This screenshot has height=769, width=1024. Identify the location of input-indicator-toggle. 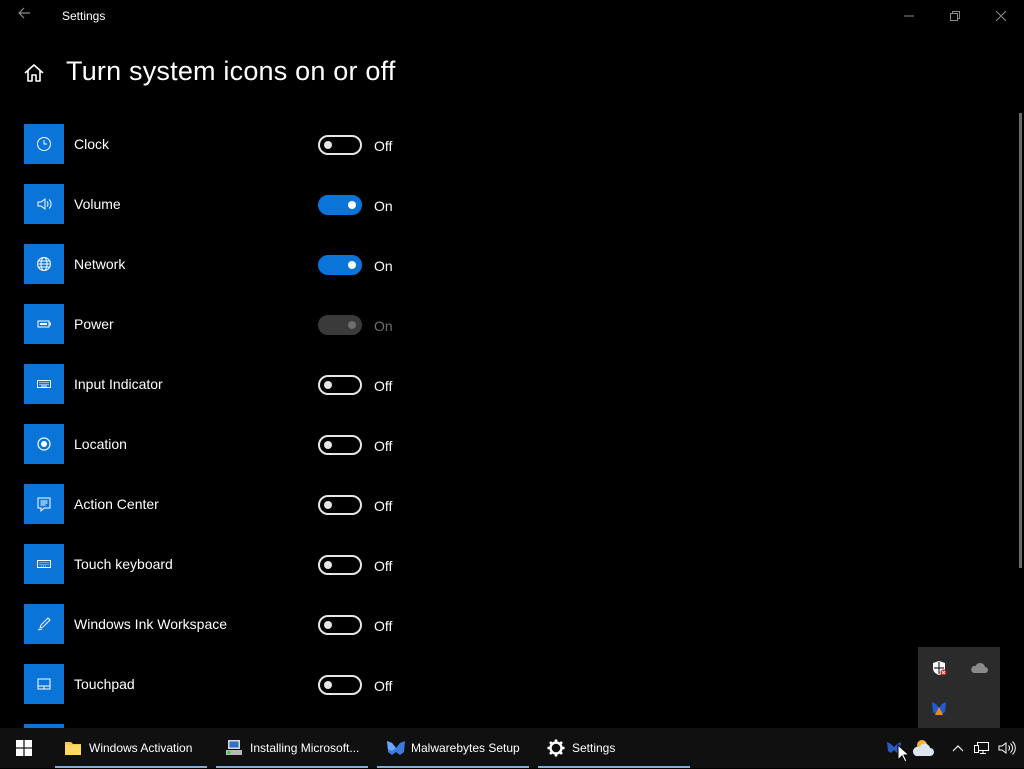
(340, 385).